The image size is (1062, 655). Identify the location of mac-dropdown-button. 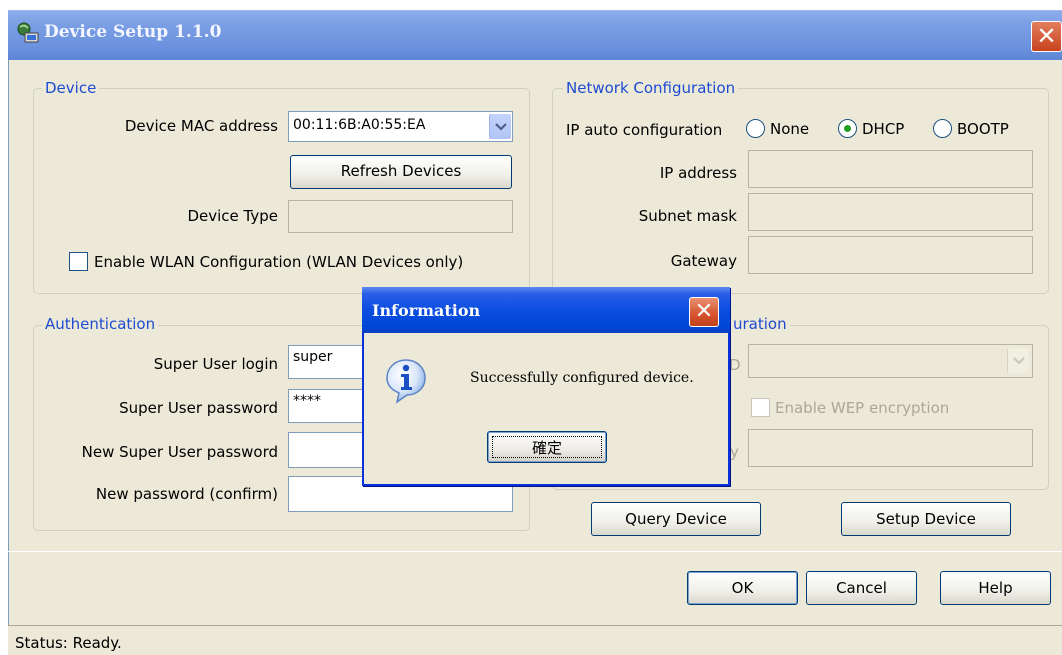
(500, 126).